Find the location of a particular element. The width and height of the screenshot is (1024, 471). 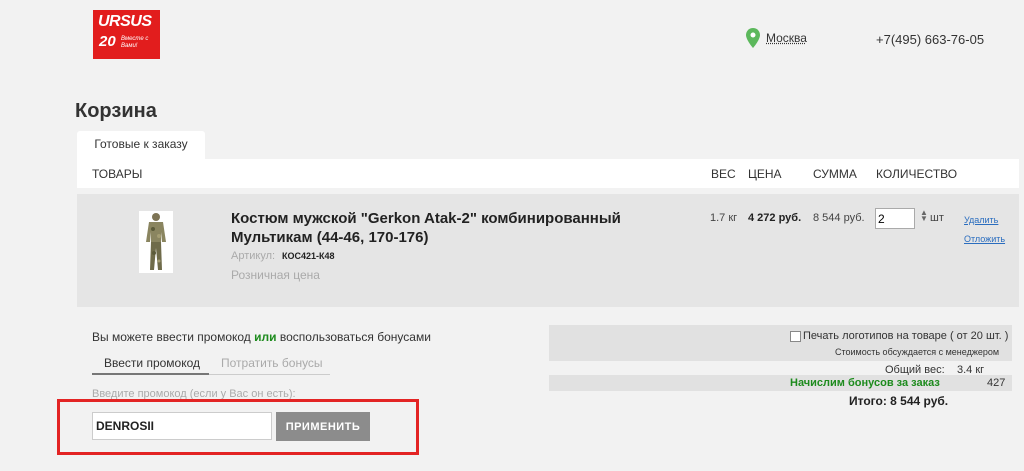

location-pin-icon is located at coordinates (753, 38).